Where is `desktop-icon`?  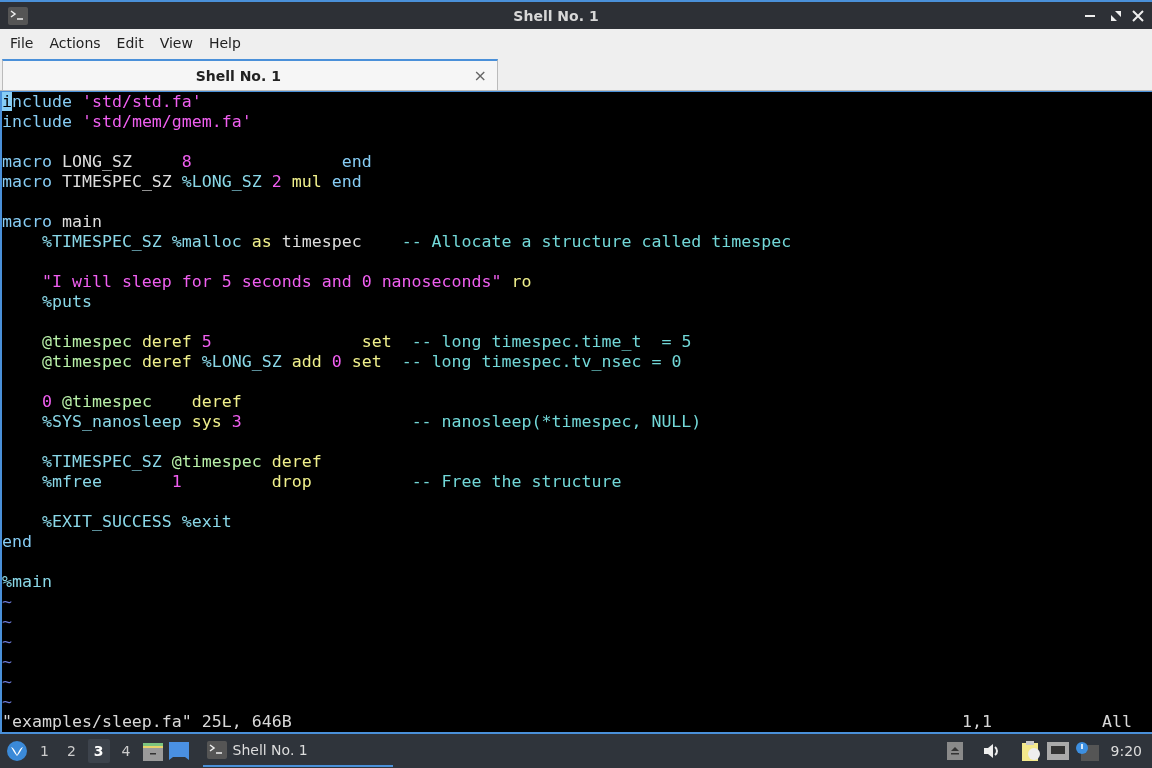 desktop-icon is located at coordinates (178, 751).